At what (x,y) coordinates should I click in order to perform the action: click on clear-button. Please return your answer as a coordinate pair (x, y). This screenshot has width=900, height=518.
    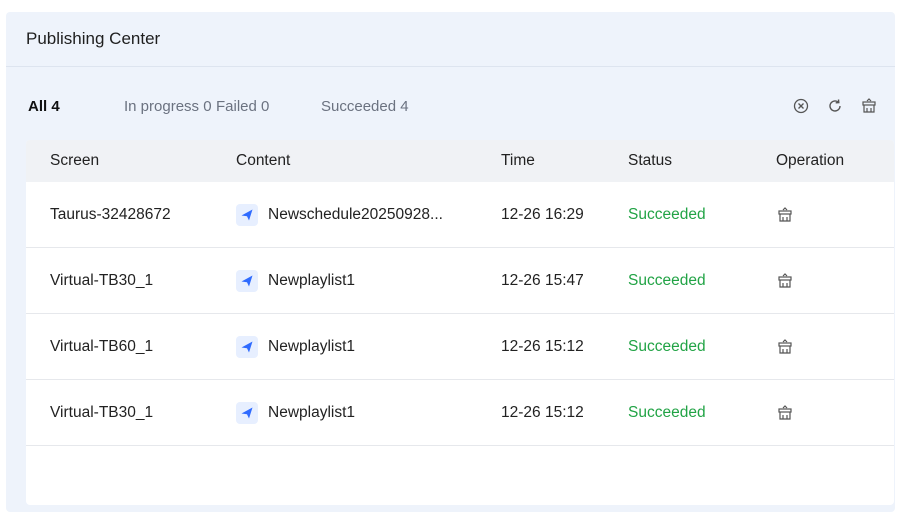
    Looking at the image, I should click on (801, 106).